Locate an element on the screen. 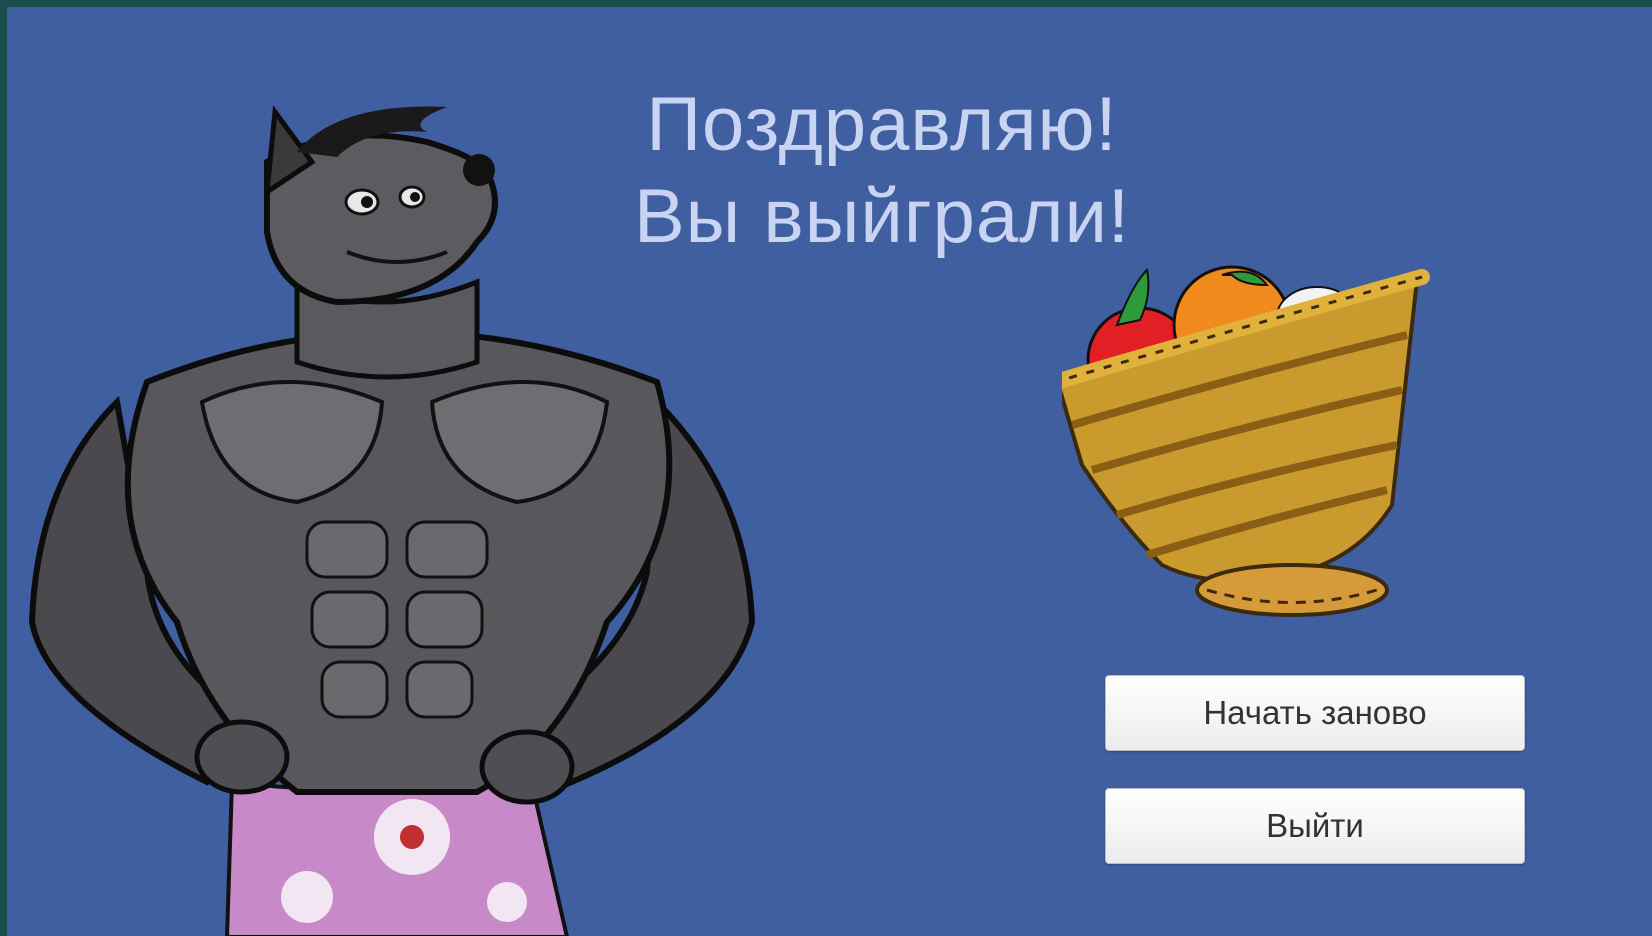 The height and width of the screenshot is (936, 1652). restart-button: Начать заново is located at coordinates (1315, 713).